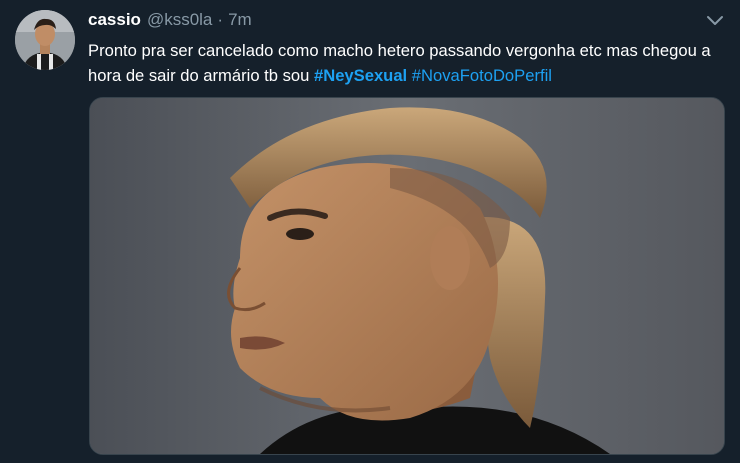  Describe the element at coordinates (114, 20) in the screenshot. I see `display-name: cassio` at that location.